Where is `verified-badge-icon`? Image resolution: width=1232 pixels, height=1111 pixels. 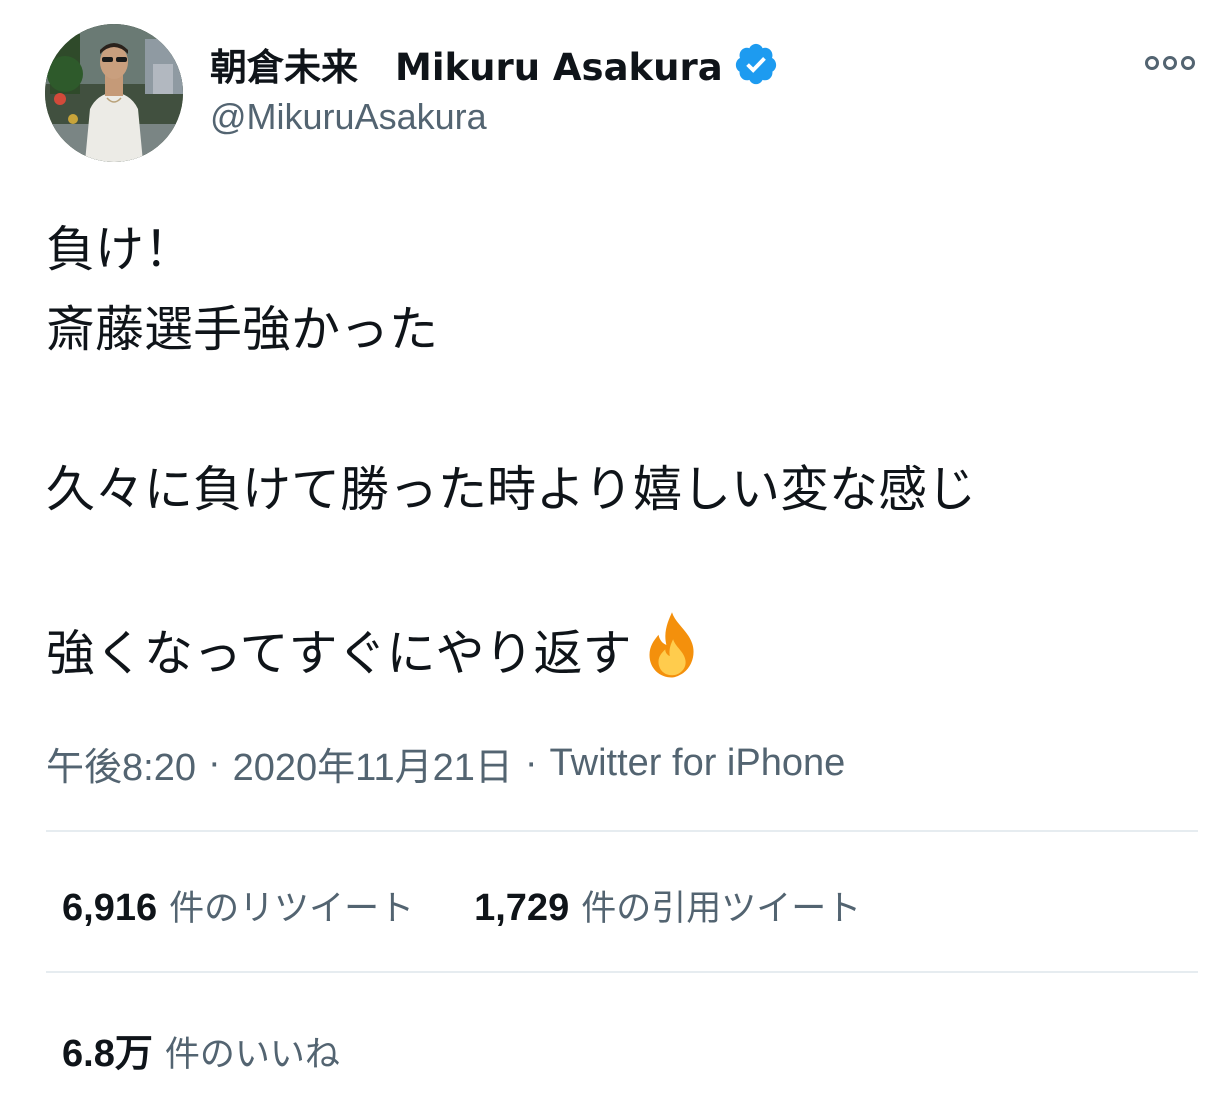
verified-badge-icon is located at coordinates (755, 64).